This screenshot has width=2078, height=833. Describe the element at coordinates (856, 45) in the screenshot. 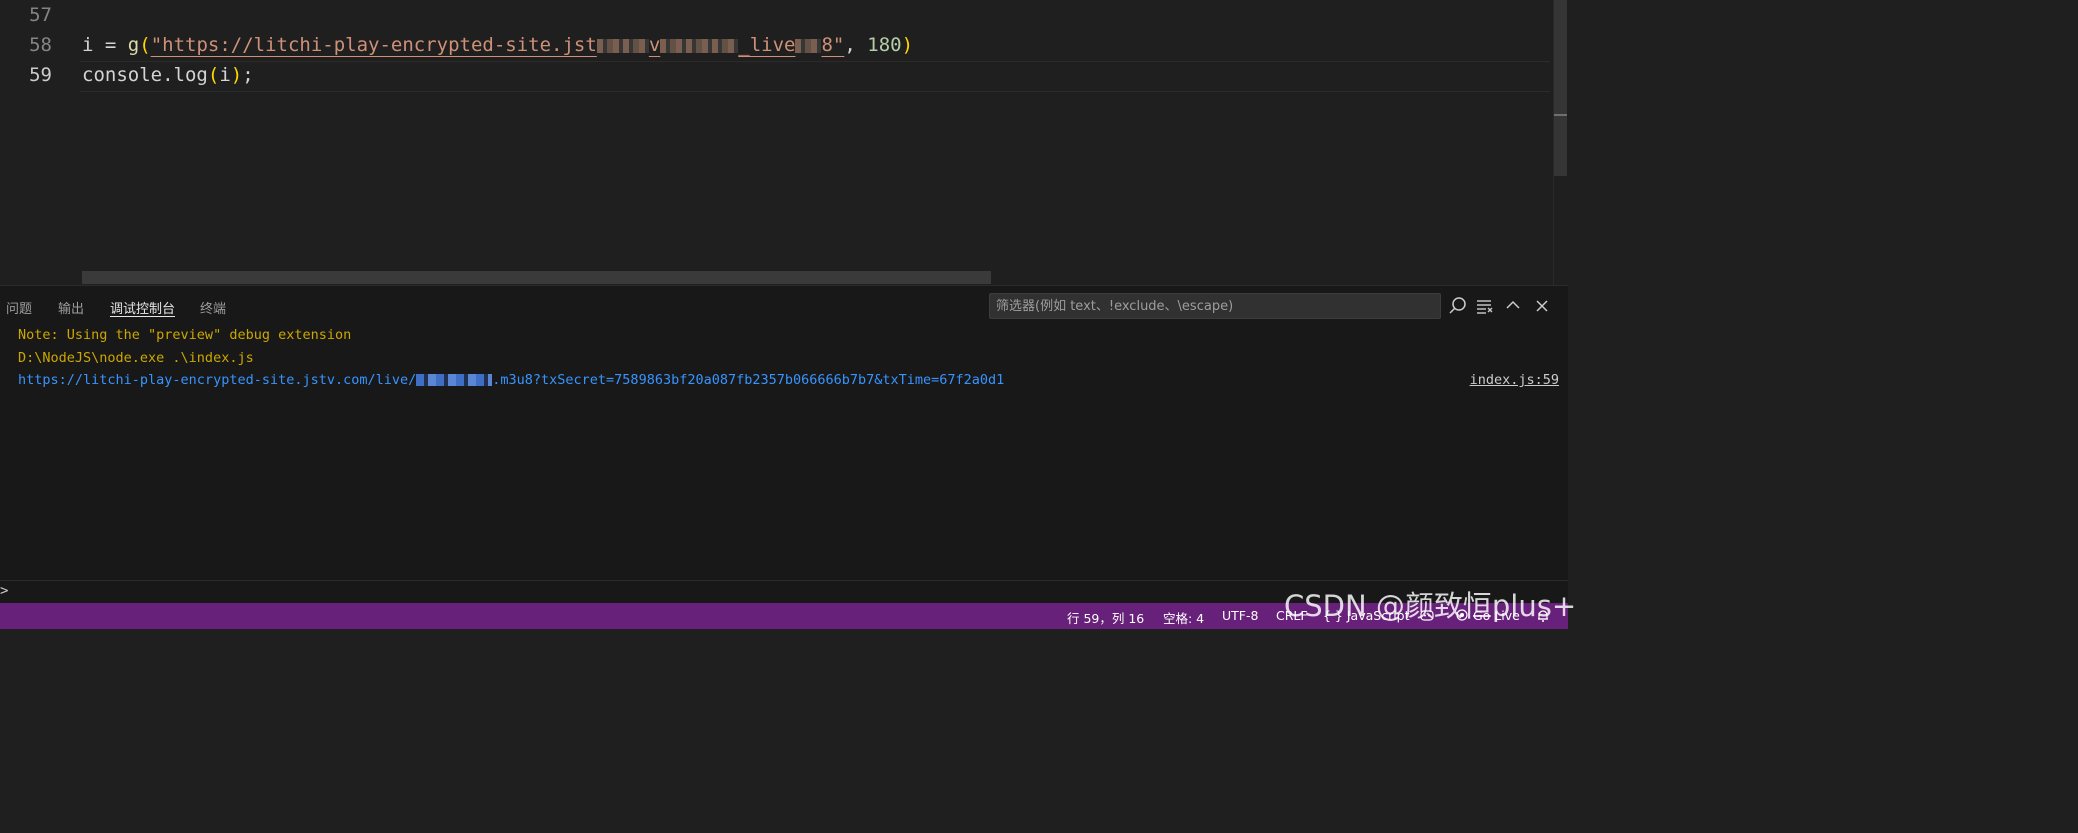

I see `token-comma: ,` at that location.